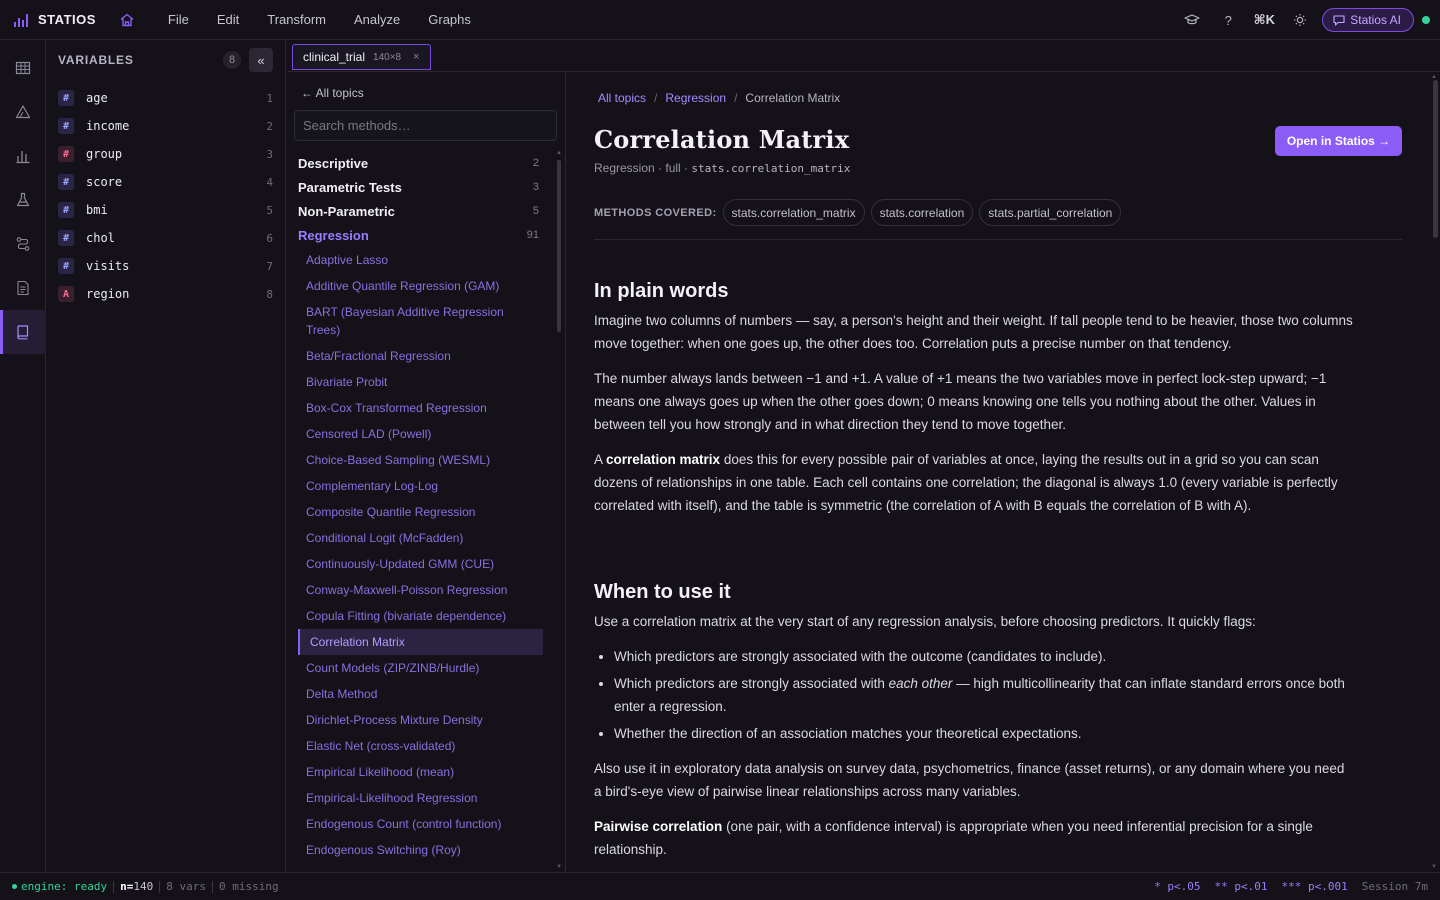 The height and width of the screenshot is (900, 1440). I want to click on variable-index: 8, so click(269, 294).